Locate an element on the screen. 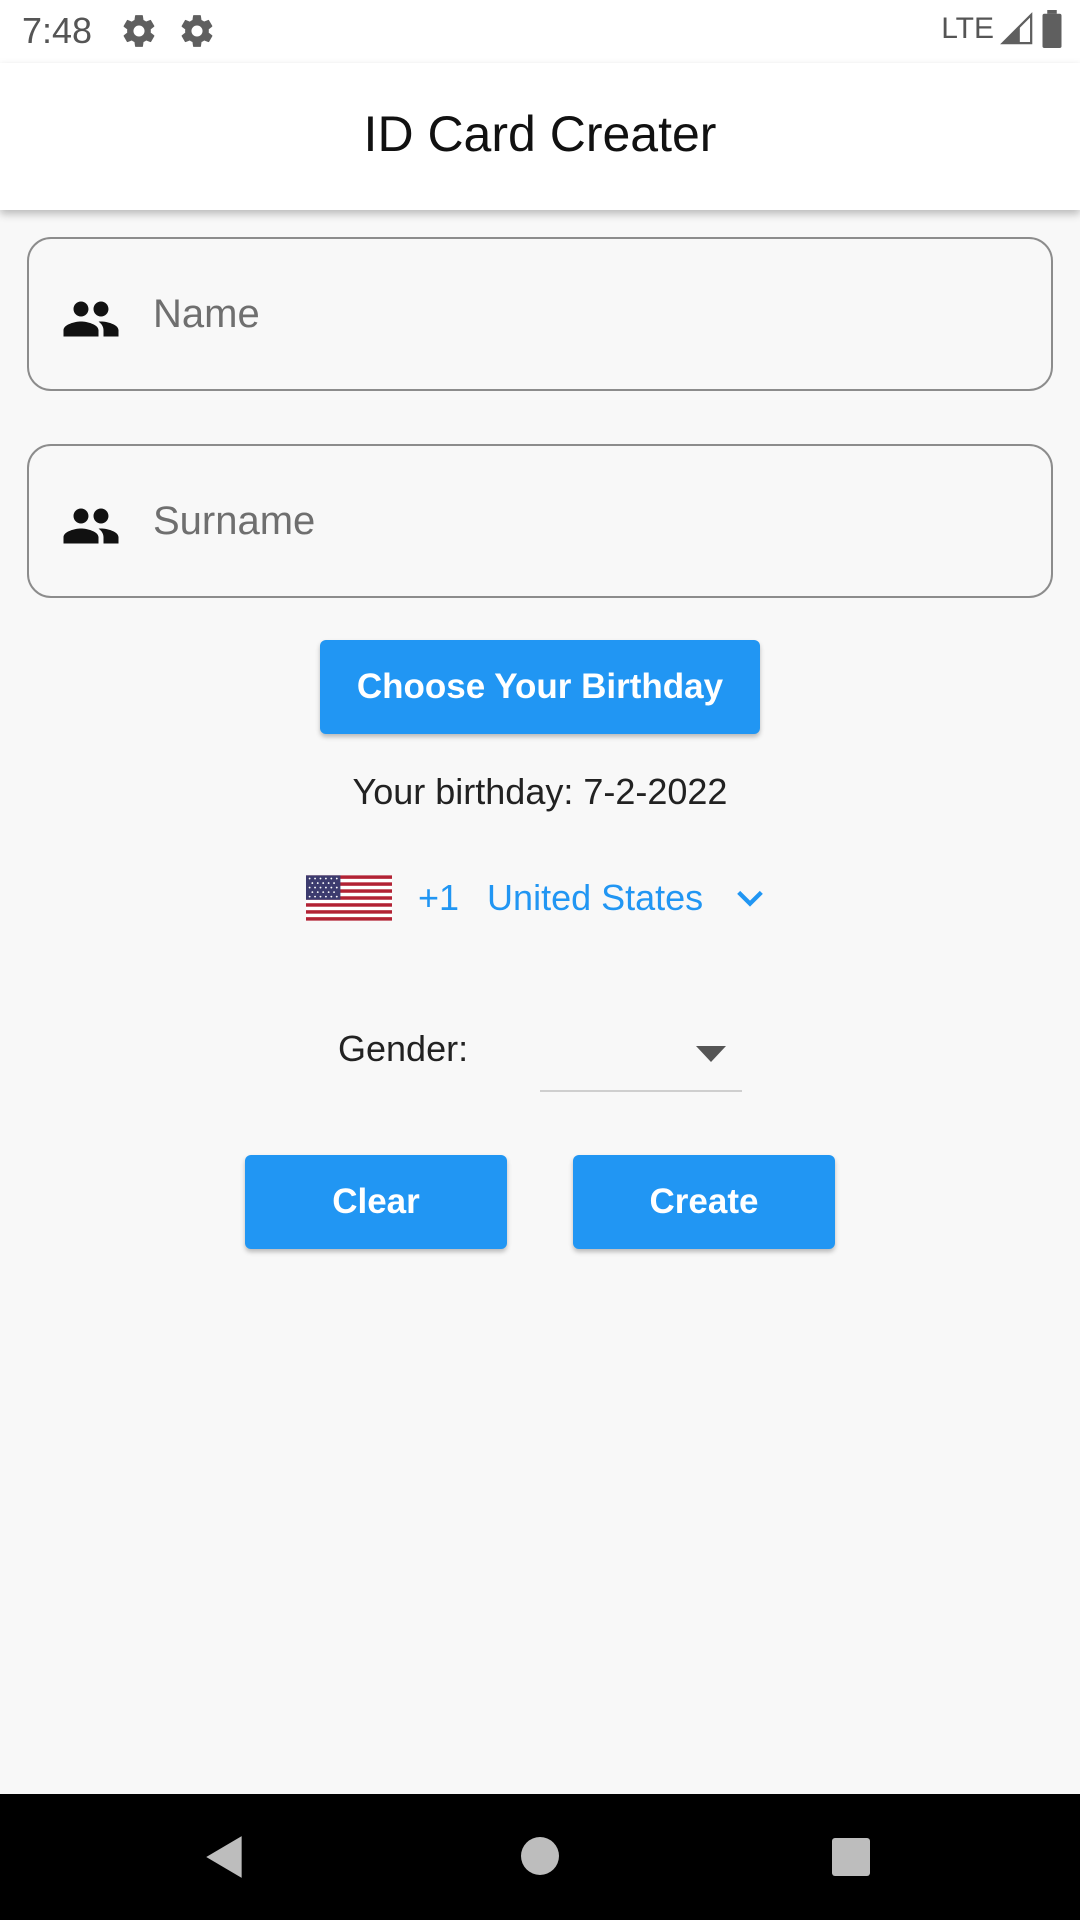 This screenshot has width=1080, height=1920. home-icon is located at coordinates (540, 1856).